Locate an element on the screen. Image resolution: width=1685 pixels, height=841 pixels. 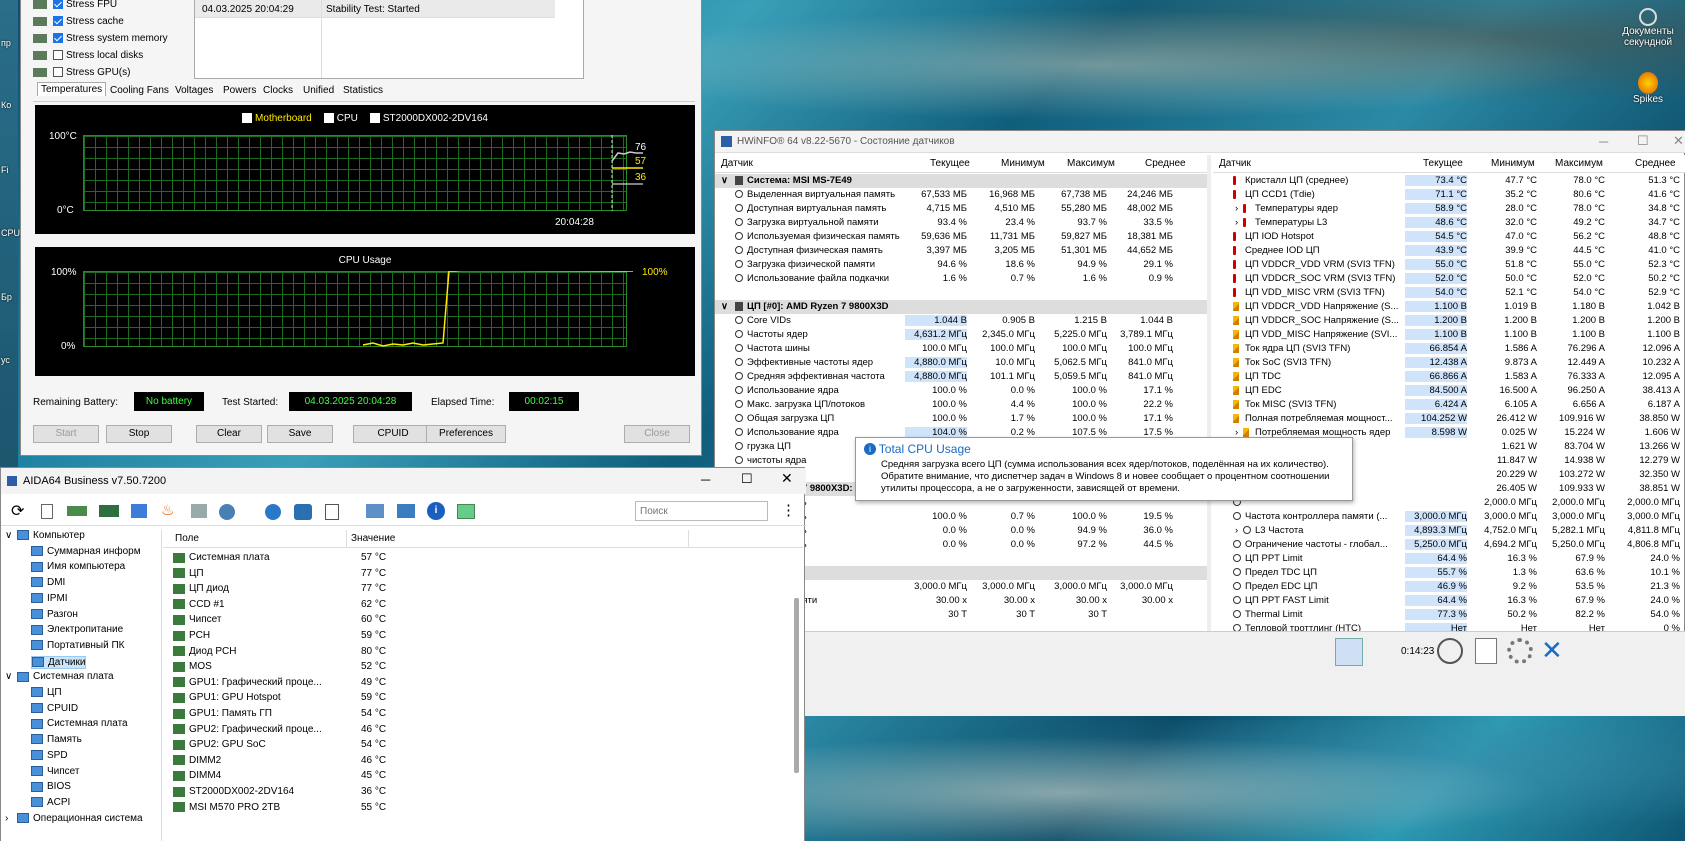
sensor-row: Thermal Limit 77.3 % 50.2 % 82.2 % 54.0 % is located at coordinates (1449, 615).